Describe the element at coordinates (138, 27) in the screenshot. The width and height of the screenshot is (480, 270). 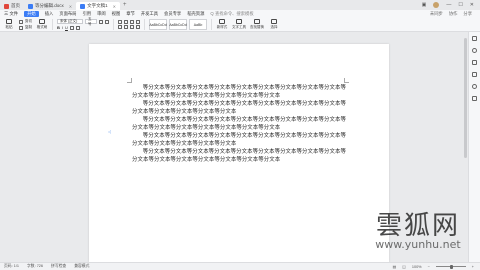
I see `justify-icon` at that location.